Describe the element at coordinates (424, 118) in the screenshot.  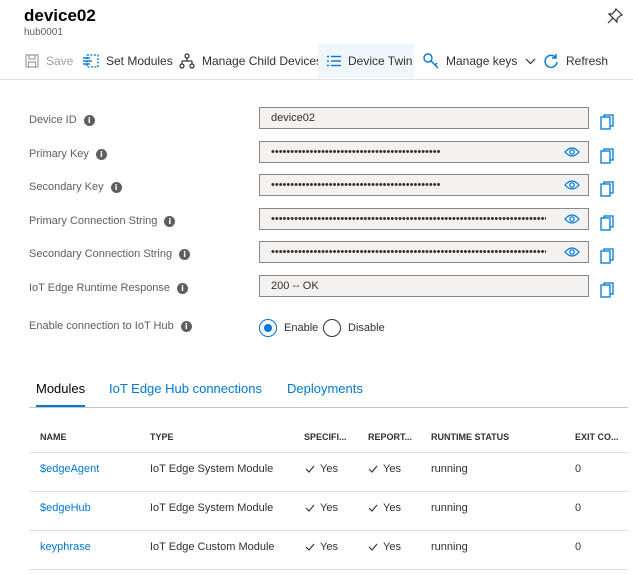
I see `device-id-field: device02` at that location.